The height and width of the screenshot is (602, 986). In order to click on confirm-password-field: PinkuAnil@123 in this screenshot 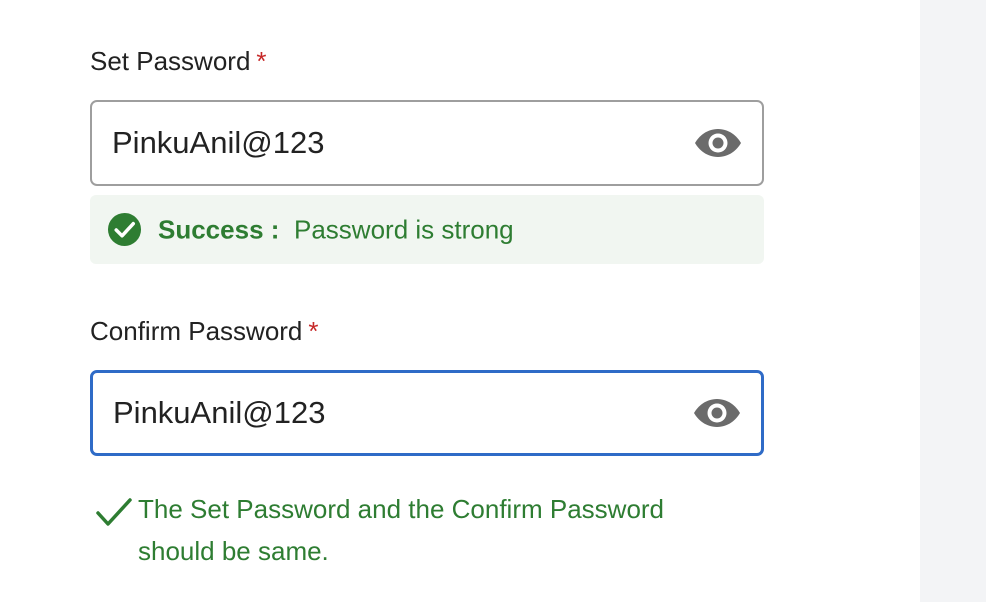, I will do `click(427, 413)`.